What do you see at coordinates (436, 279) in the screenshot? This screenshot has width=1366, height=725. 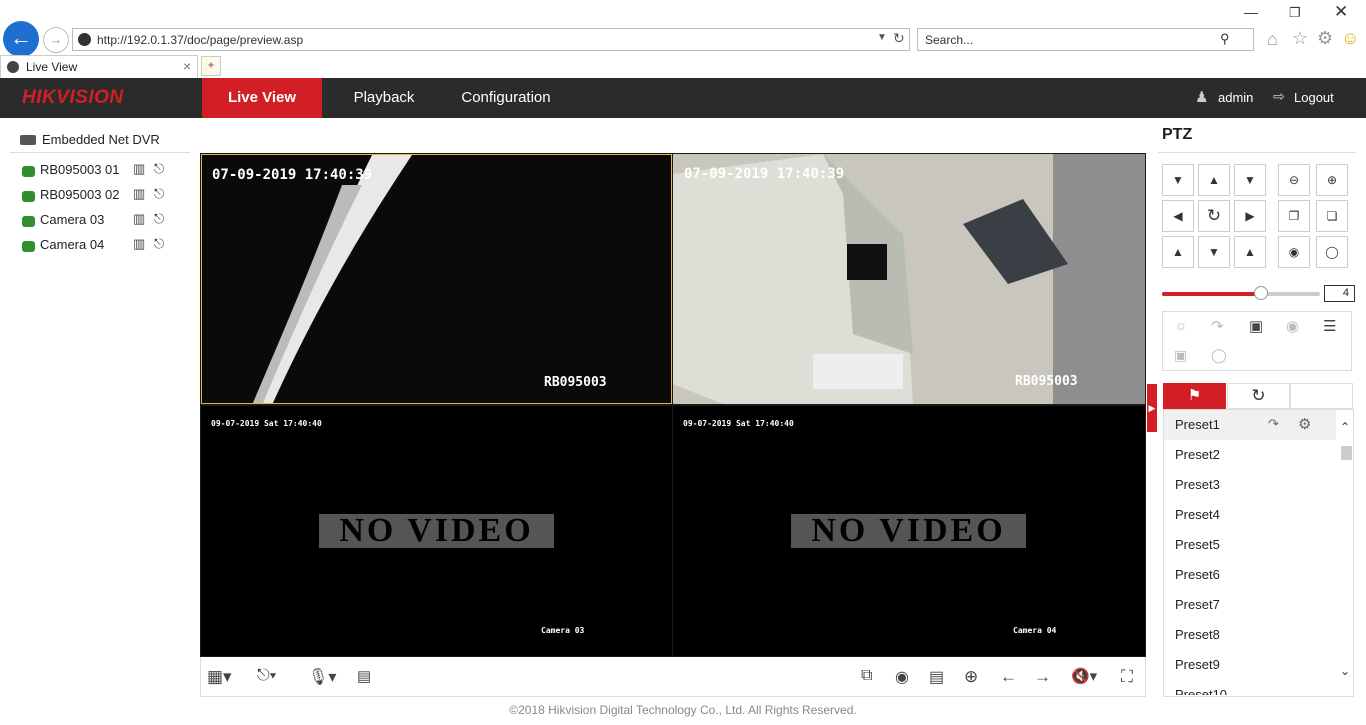 I see `video-pane-1: 07-09-2019 17:40:39 RB095003` at bounding box center [436, 279].